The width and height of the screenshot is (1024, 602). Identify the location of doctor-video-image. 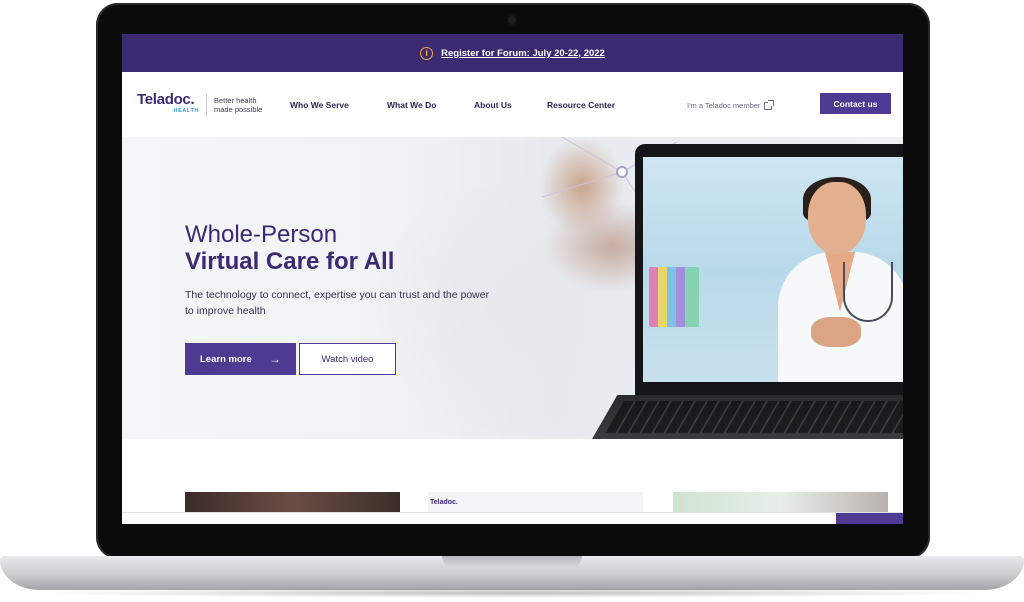
(773, 269).